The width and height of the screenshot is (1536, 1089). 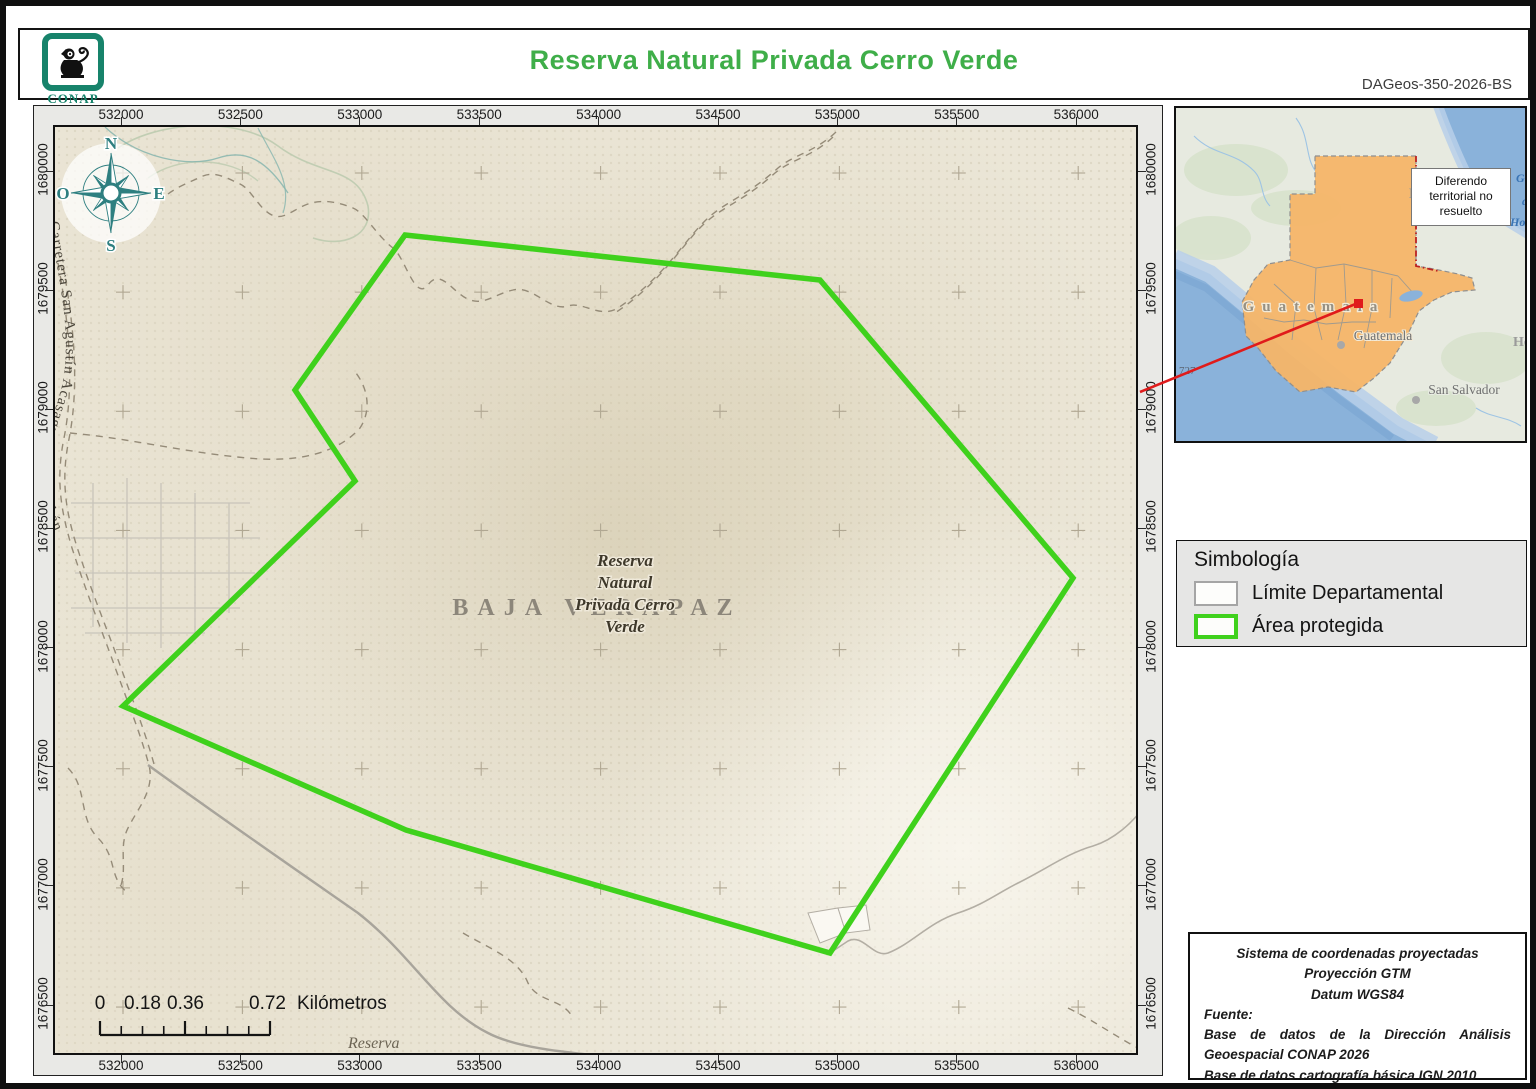 What do you see at coordinates (111, 143) in the screenshot?
I see `compass-north-label: N` at bounding box center [111, 143].